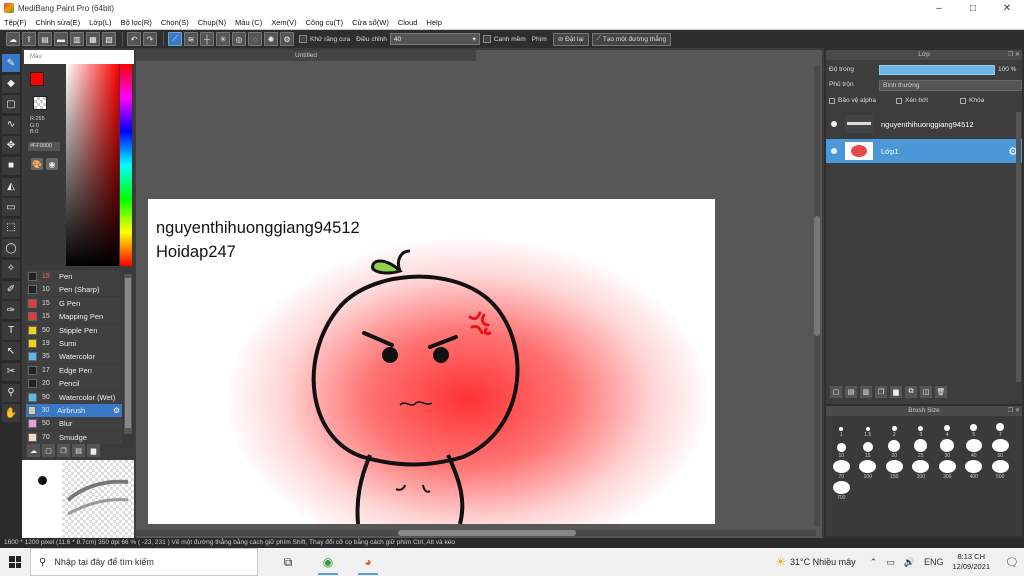  Describe the element at coordinates (947, 449) in the screenshot. I see `brush-size-option: 30` at that location.